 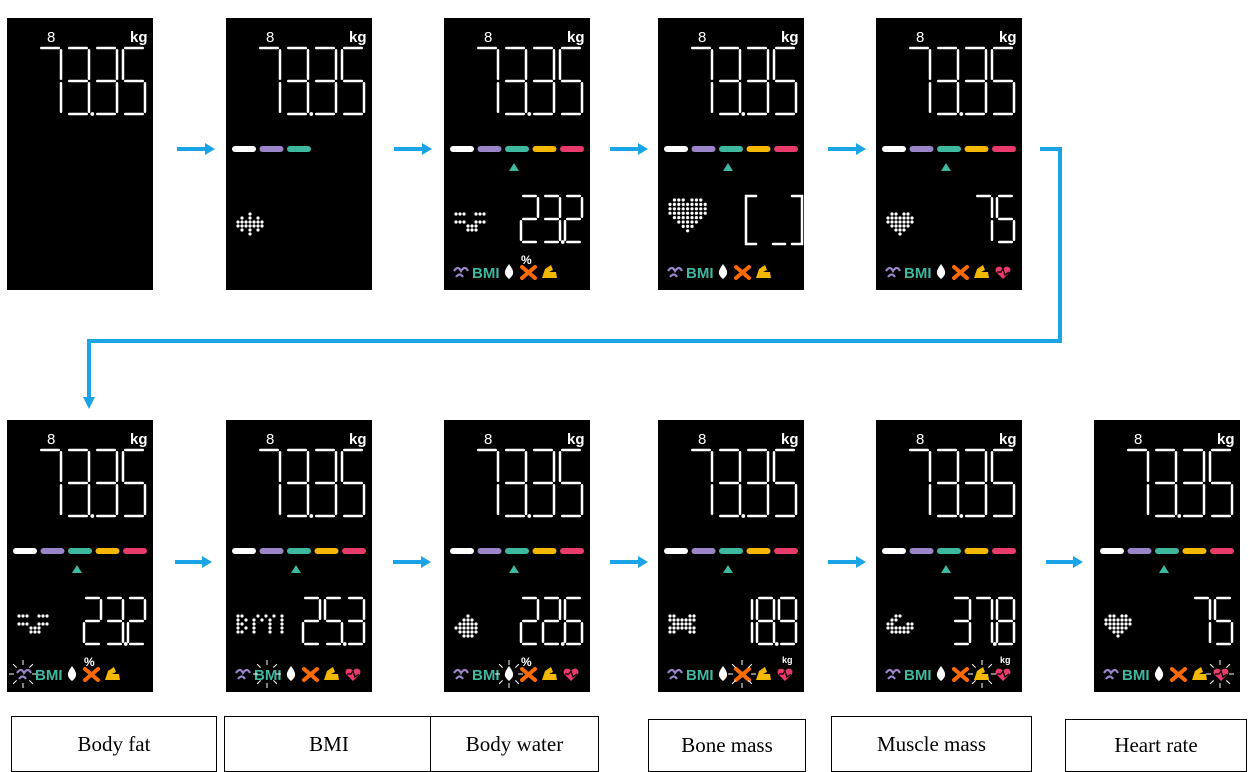 What do you see at coordinates (329, 744) in the screenshot?
I see `caption-bmi: BMI` at bounding box center [329, 744].